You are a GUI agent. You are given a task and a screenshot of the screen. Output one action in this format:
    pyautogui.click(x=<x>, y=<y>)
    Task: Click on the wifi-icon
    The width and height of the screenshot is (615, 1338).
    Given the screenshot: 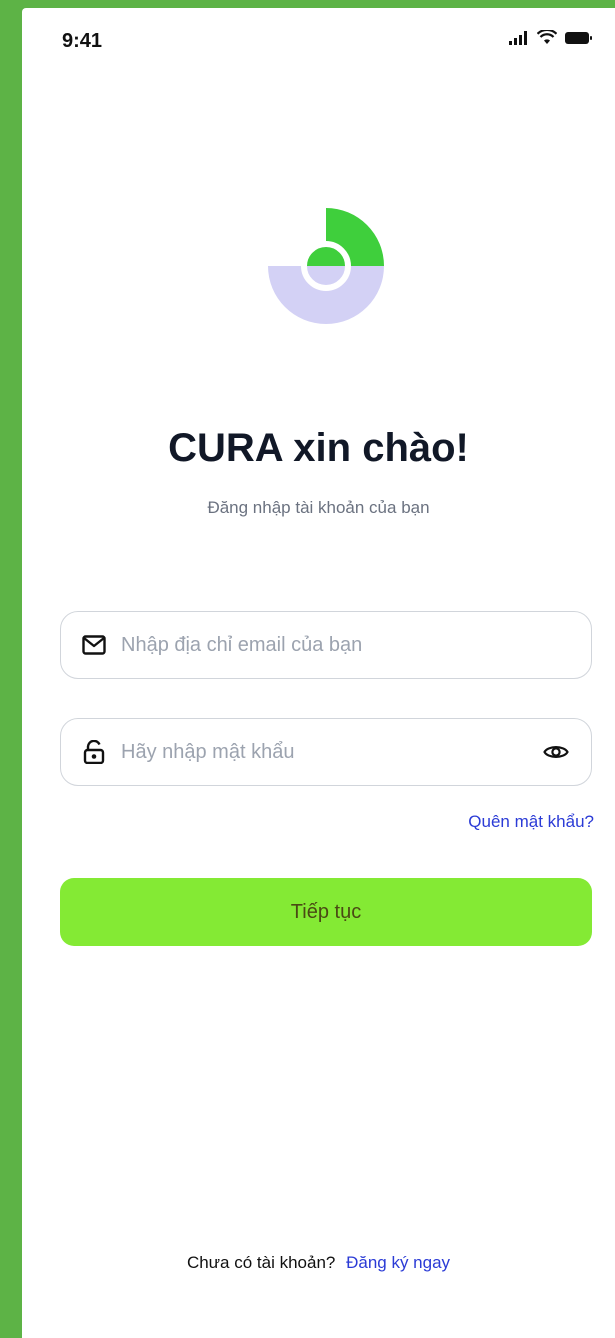 What is the action you would take?
    pyautogui.click(x=547, y=39)
    